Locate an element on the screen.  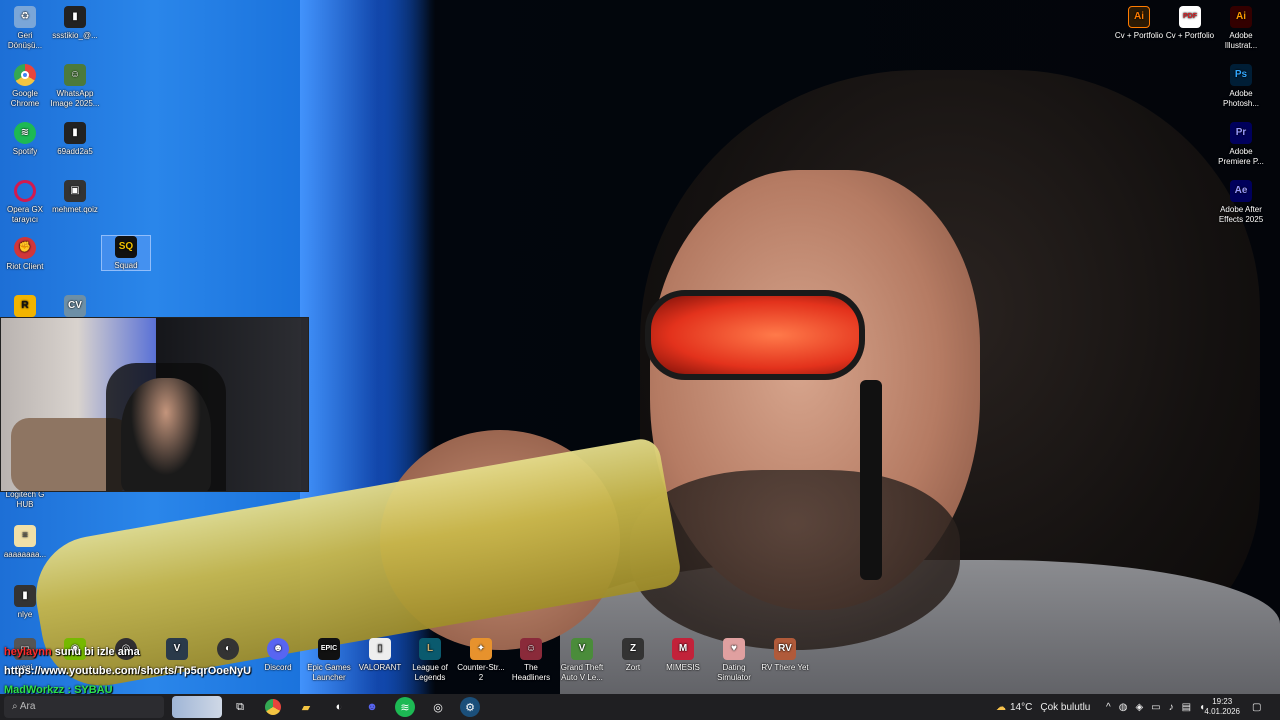
taskbar-game: ◐ is located at coordinates (339, 707).